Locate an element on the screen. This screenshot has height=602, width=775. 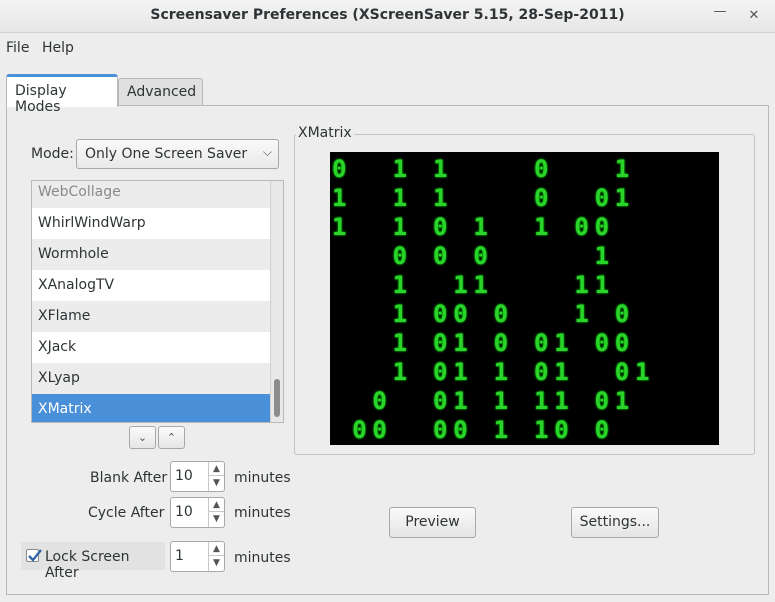
list-item: XJack is located at coordinates (152, 347).